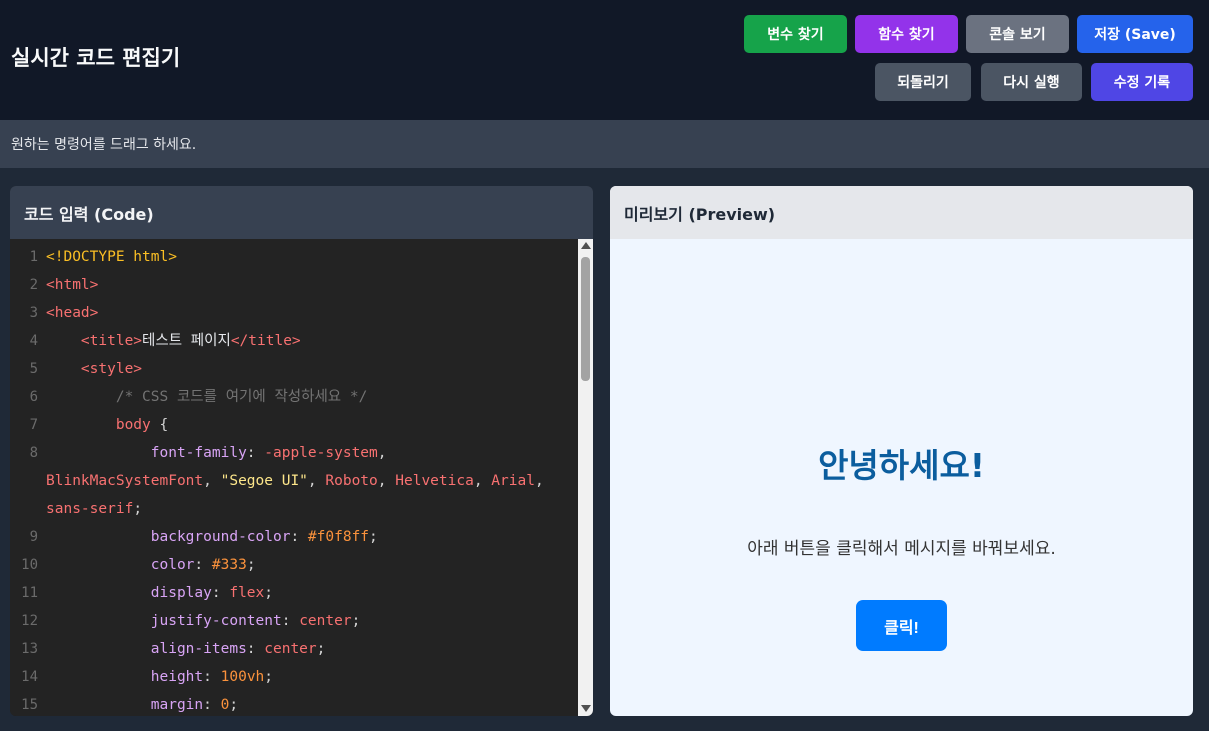  What do you see at coordinates (33, 425) in the screenshot?
I see `line-number: 7` at bounding box center [33, 425].